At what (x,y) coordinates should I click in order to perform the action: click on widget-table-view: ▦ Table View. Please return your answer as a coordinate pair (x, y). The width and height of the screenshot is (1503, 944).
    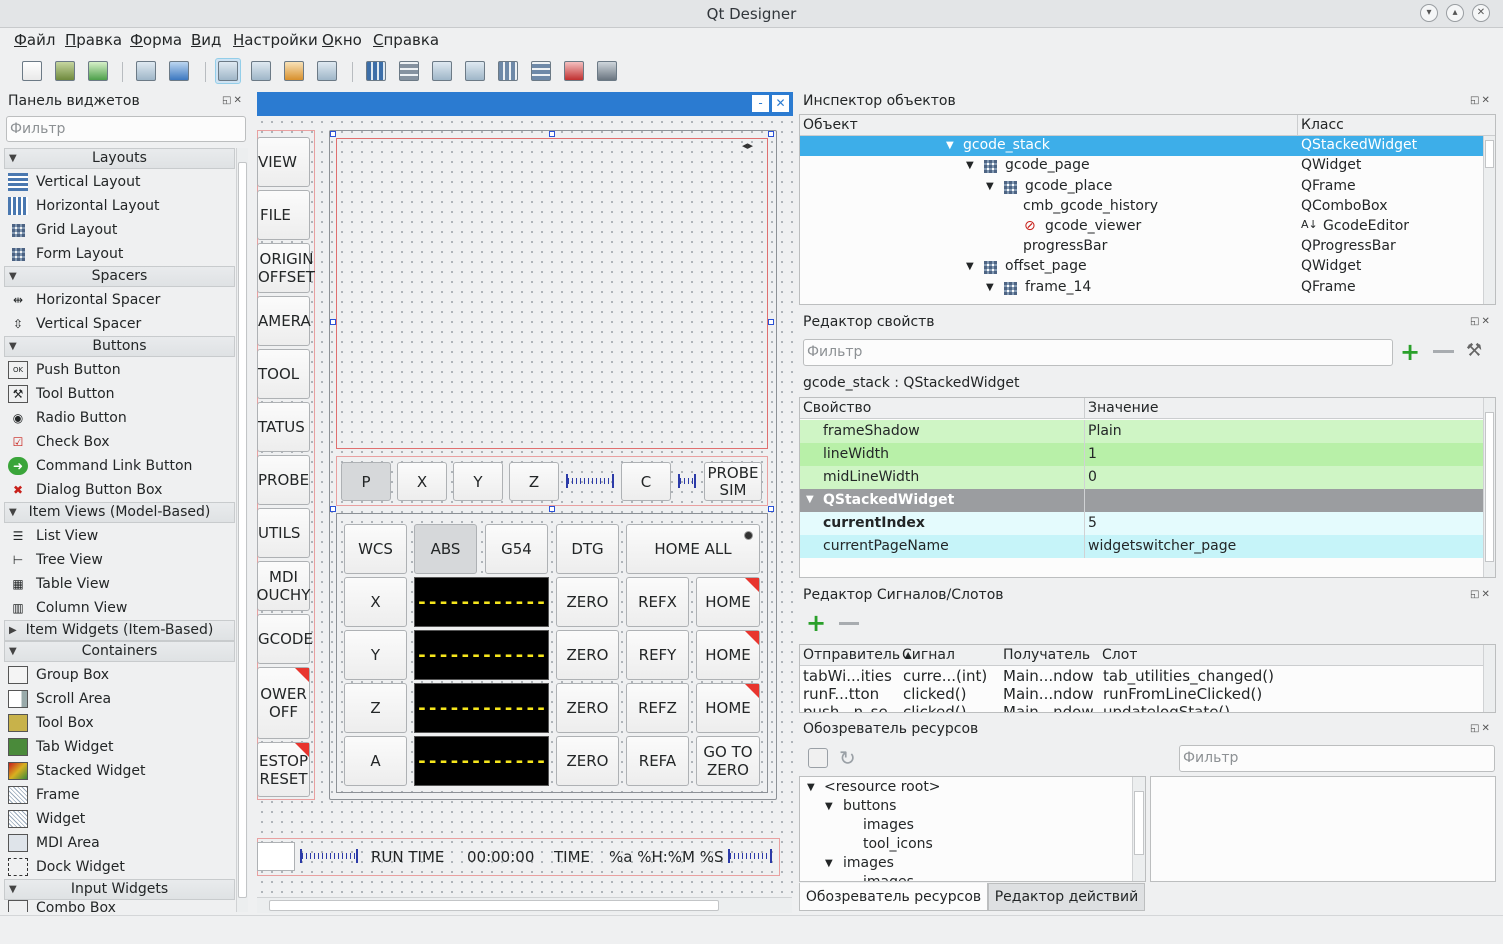
    Looking at the image, I should click on (59, 584).